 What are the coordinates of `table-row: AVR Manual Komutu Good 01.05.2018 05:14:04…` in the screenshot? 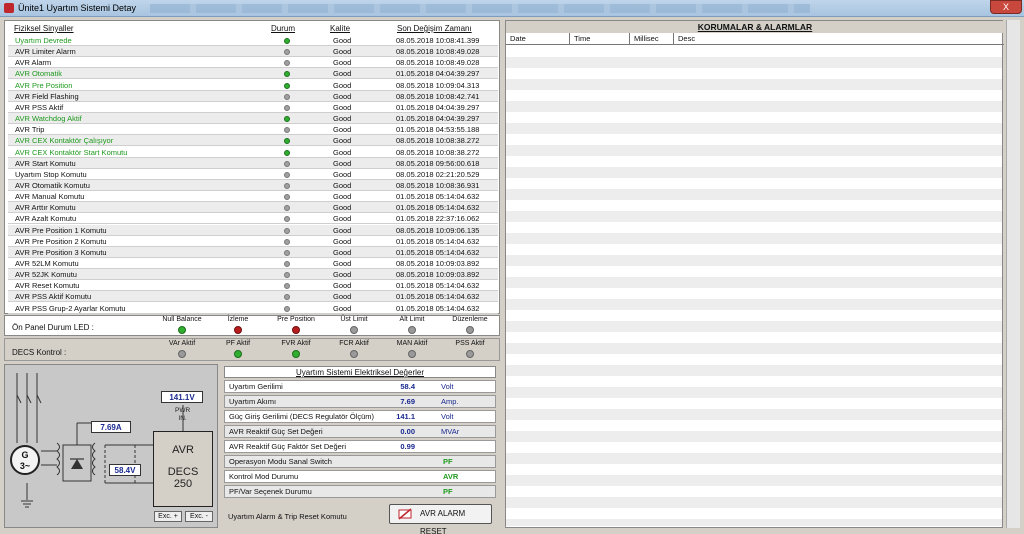 It's located at (253, 197).